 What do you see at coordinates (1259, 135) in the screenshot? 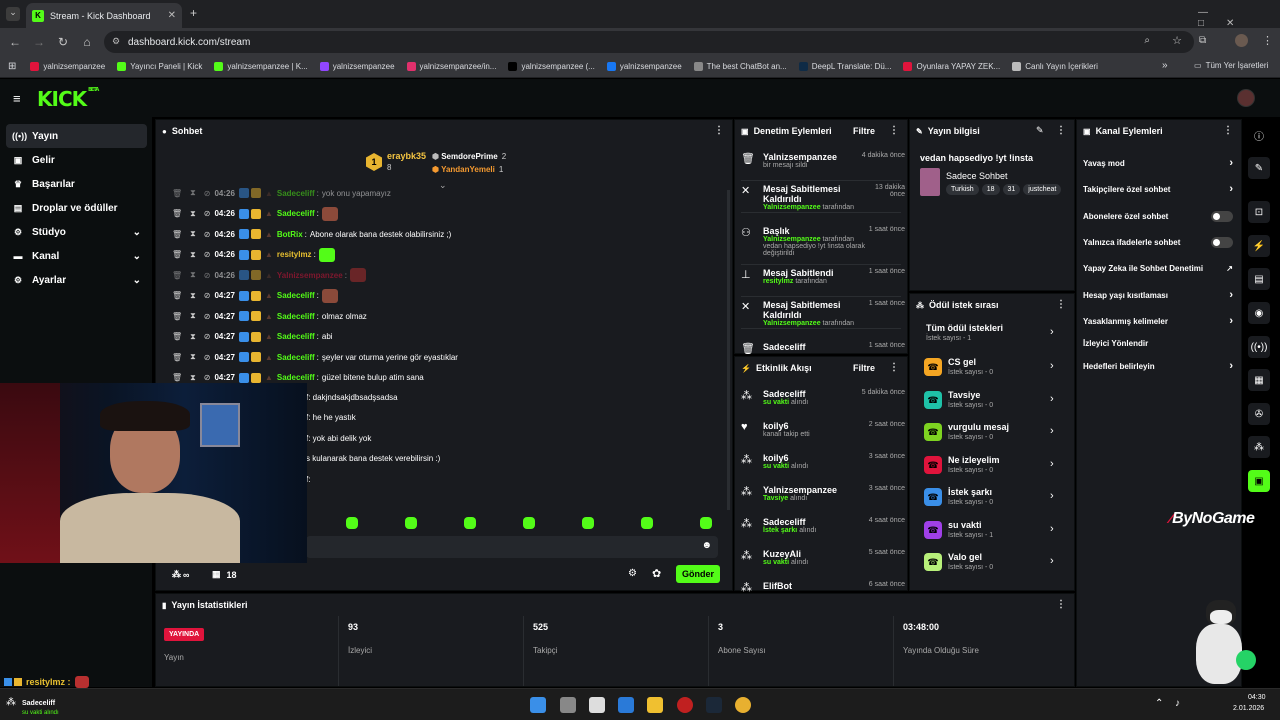
I see `info-icon: ⓘ` at bounding box center [1259, 135].